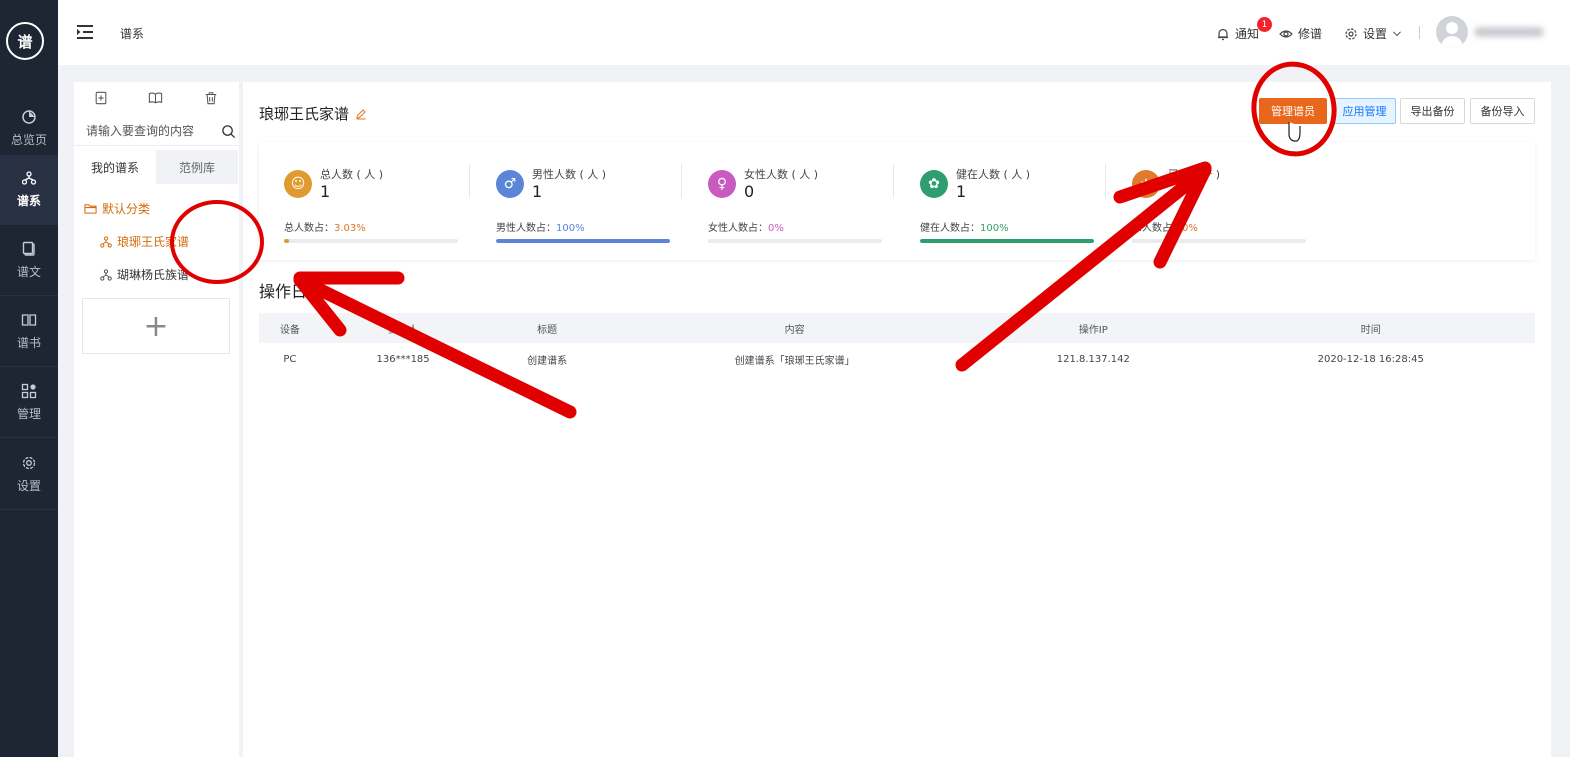 The width and height of the screenshot is (1570, 757). What do you see at coordinates (993, 174) in the screenshot?
I see `stat-label: 健在人数 ( 人 )` at bounding box center [993, 174].